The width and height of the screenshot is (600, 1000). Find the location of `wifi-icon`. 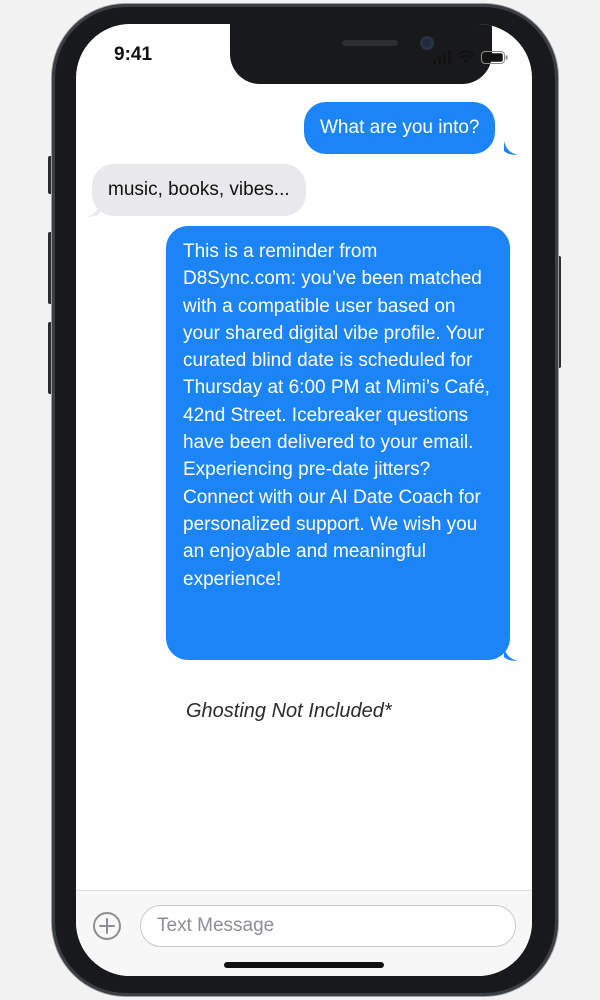

wifi-icon is located at coordinates (466, 57).